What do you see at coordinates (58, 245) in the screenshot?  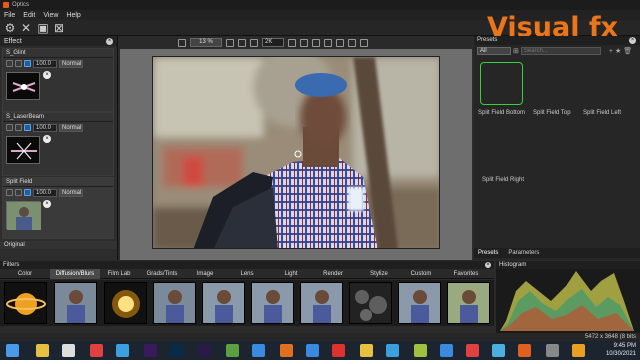 I see `original-layer: Original` at bounding box center [58, 245].